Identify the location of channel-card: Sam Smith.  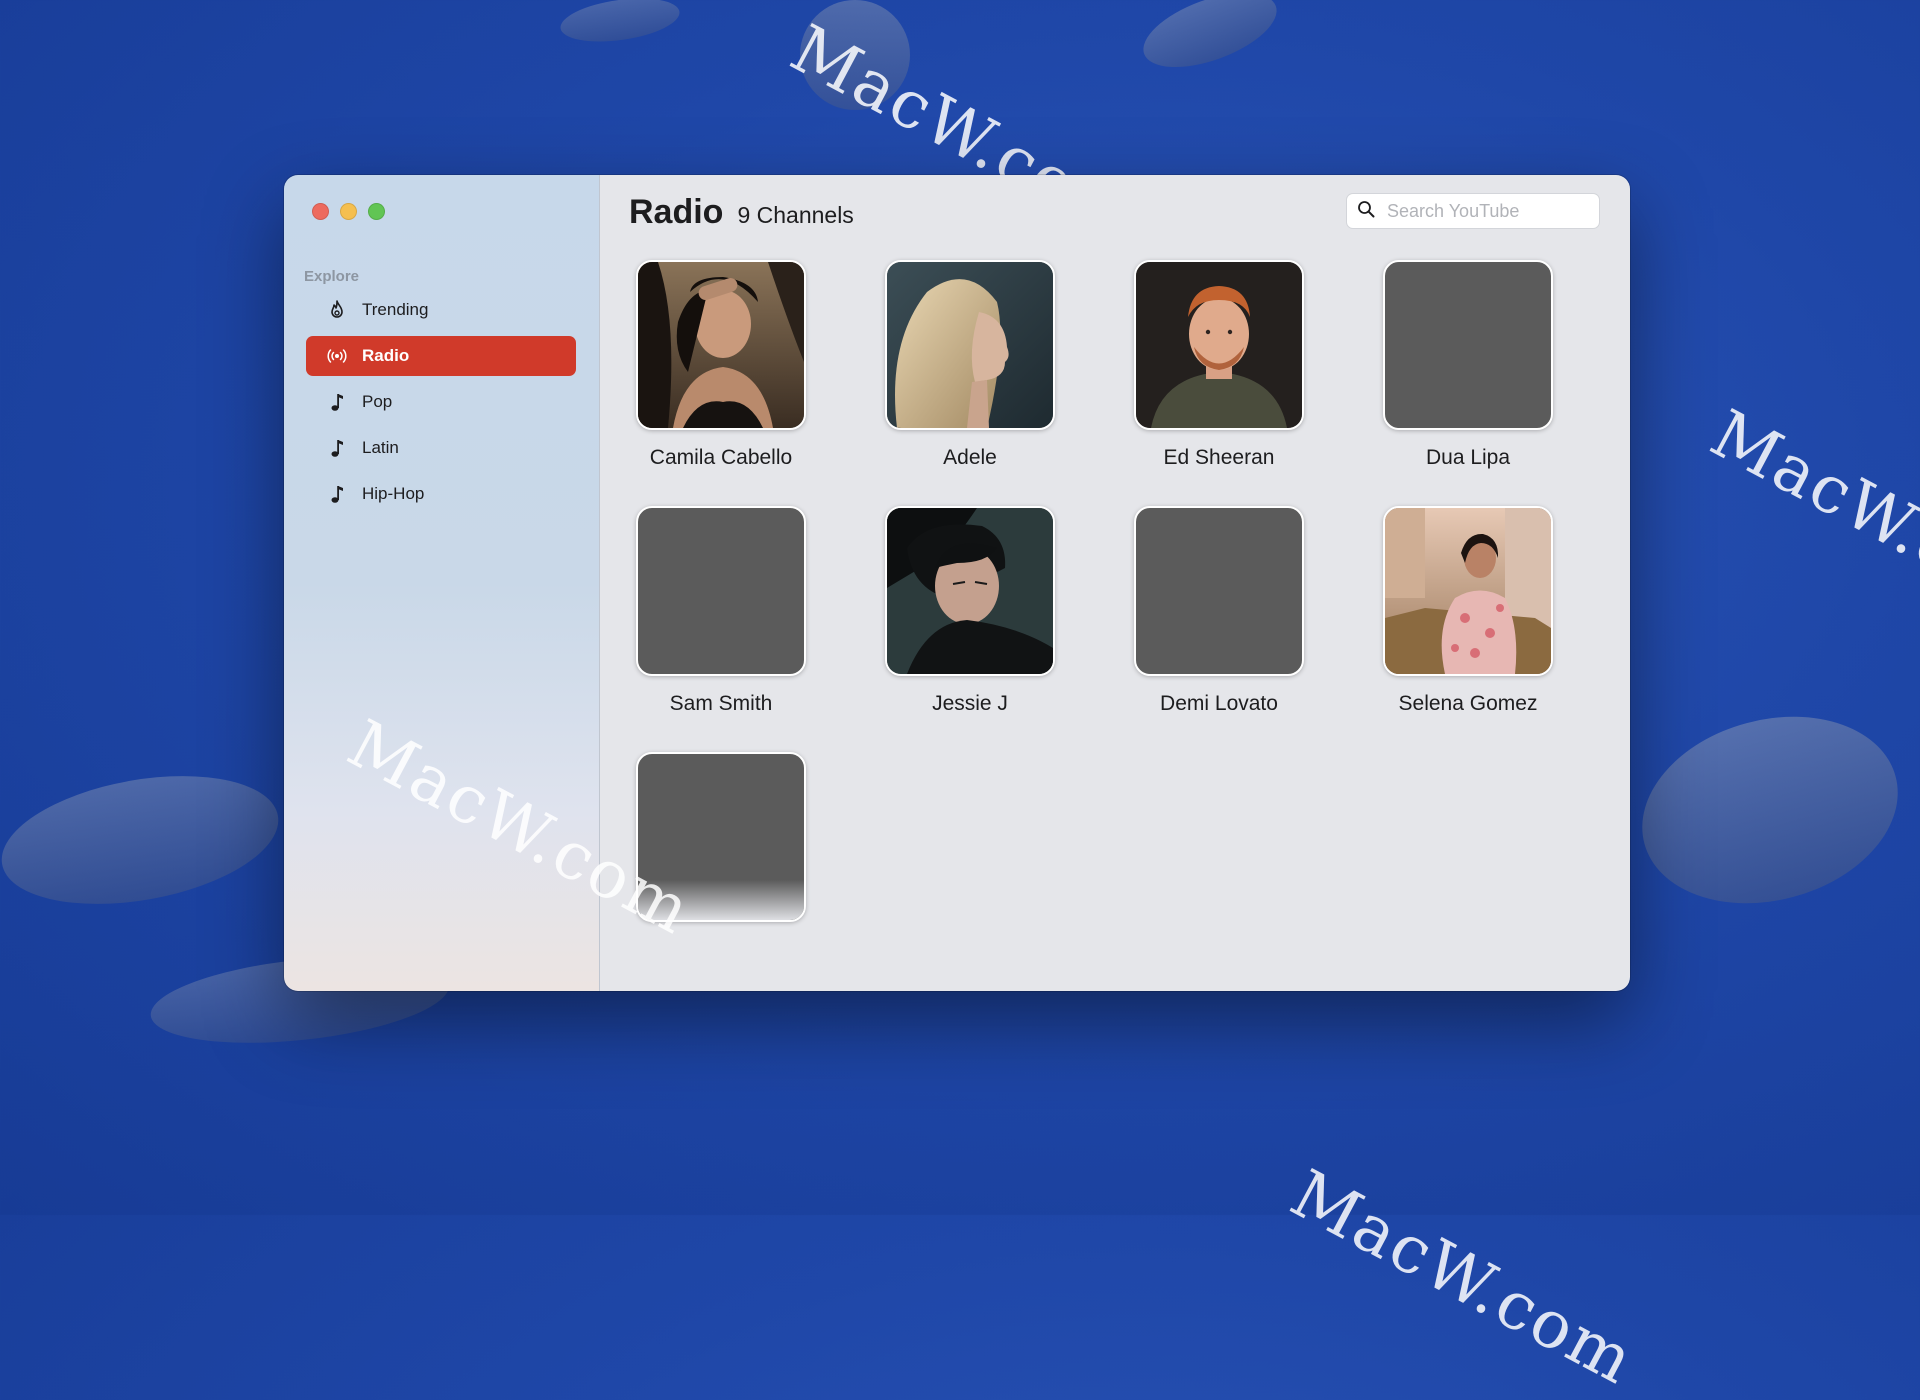
(721, 612).